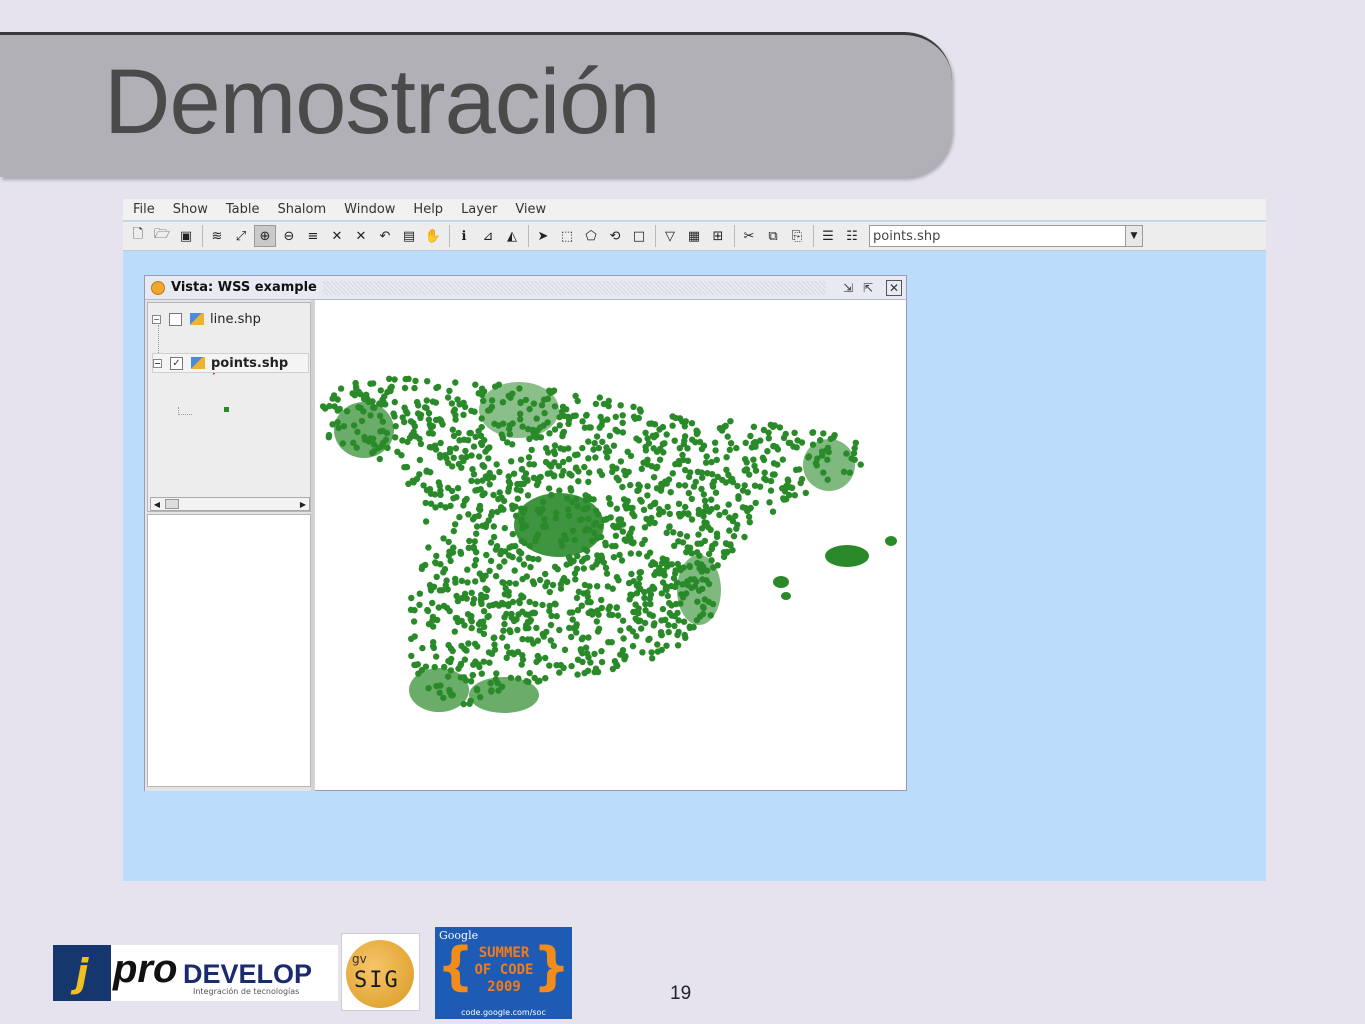  Describe the element at coordinates (718, 236) in the screenshot. I see `locator-icon: ⊞` at that location.